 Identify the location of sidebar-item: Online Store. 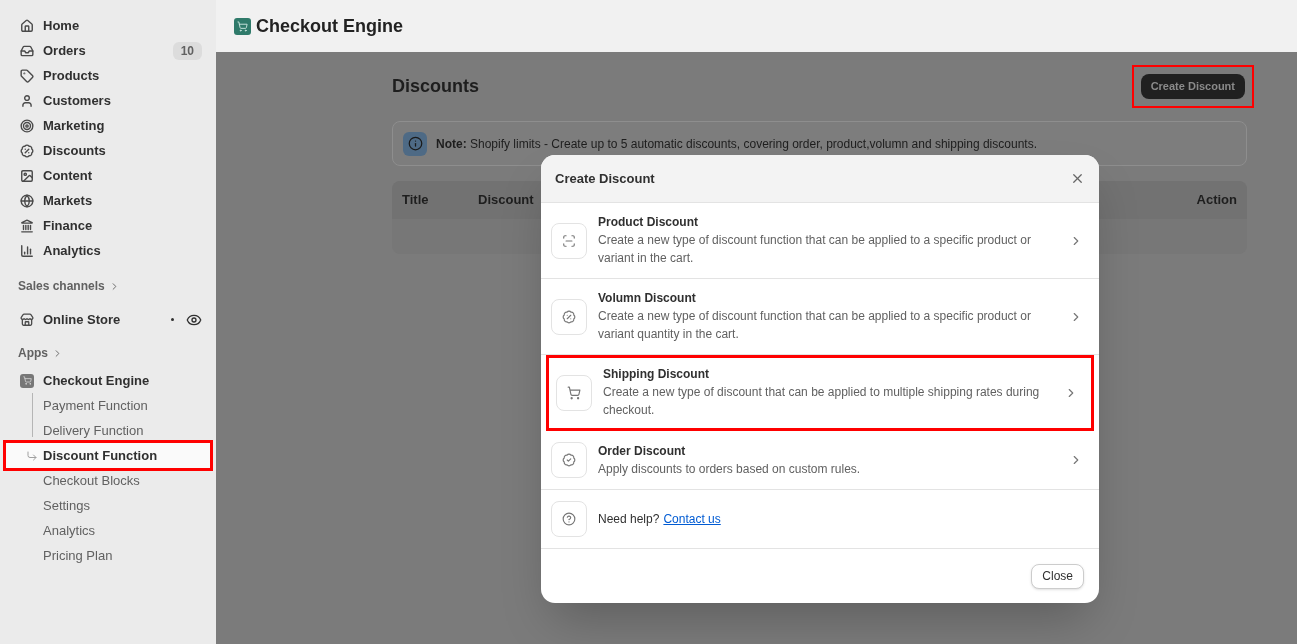
(108, 319).